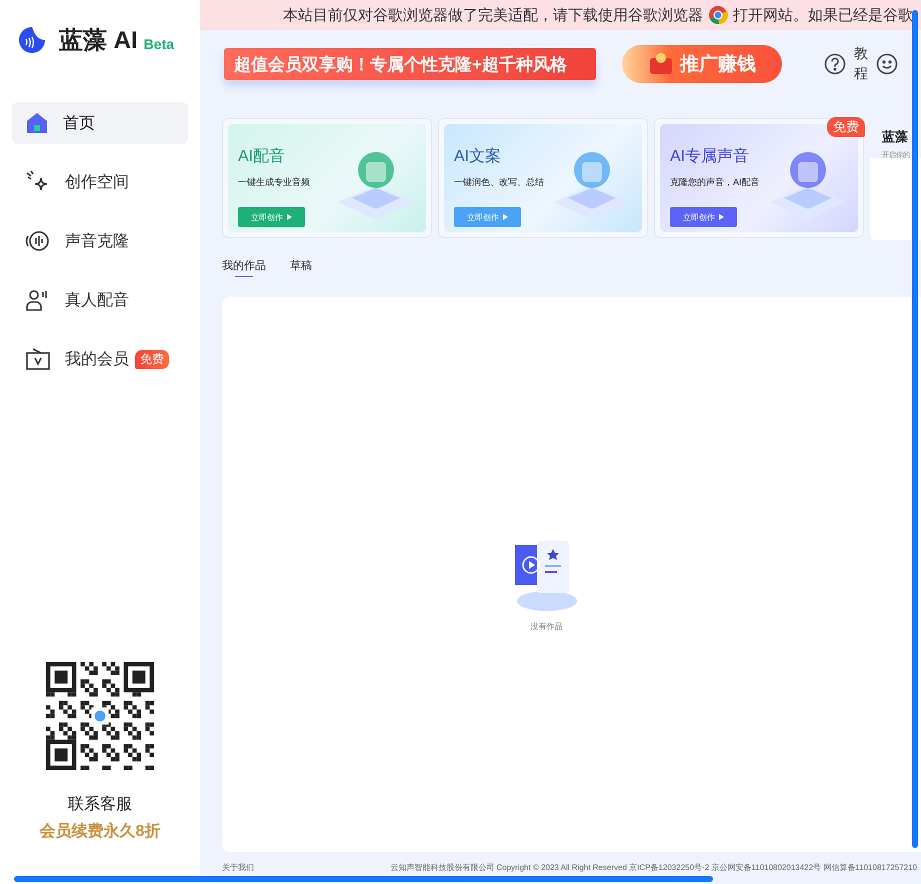  What do you see at coordinates (653, 867) in the screenshot?
I see `copyright-text: 云知声智能科技股份有限公司 Copyright © 2023 All Right Reserved 京ICP备12032250号-2 京公网安备11010802013422号 网信算备11010817257210` at bounding box center [653, 867].